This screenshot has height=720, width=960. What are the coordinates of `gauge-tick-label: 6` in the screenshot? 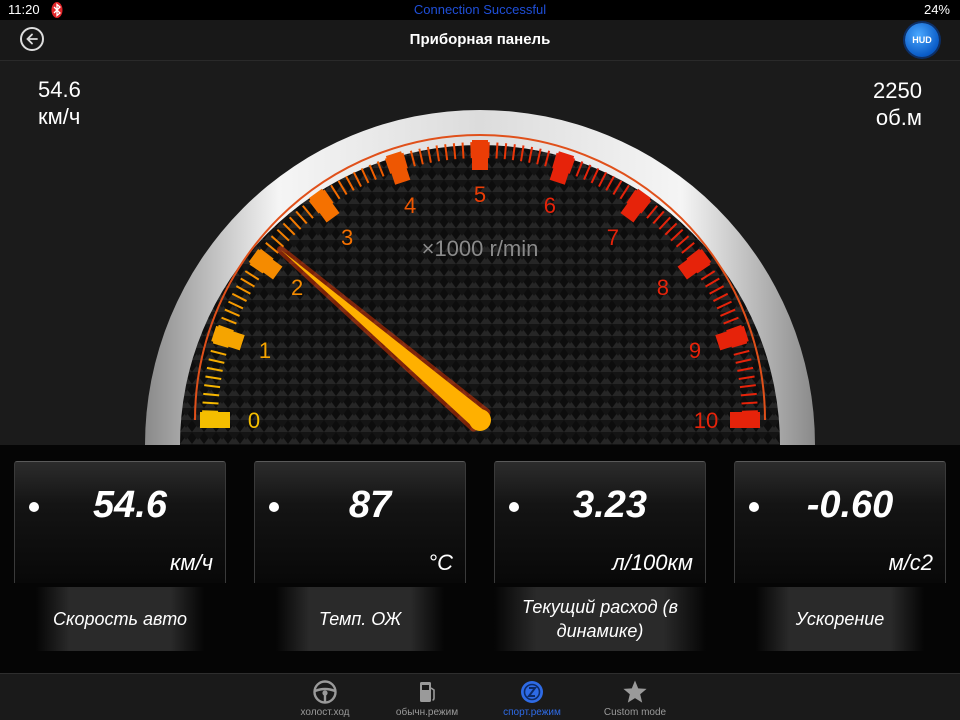 It's located at (550, 205).